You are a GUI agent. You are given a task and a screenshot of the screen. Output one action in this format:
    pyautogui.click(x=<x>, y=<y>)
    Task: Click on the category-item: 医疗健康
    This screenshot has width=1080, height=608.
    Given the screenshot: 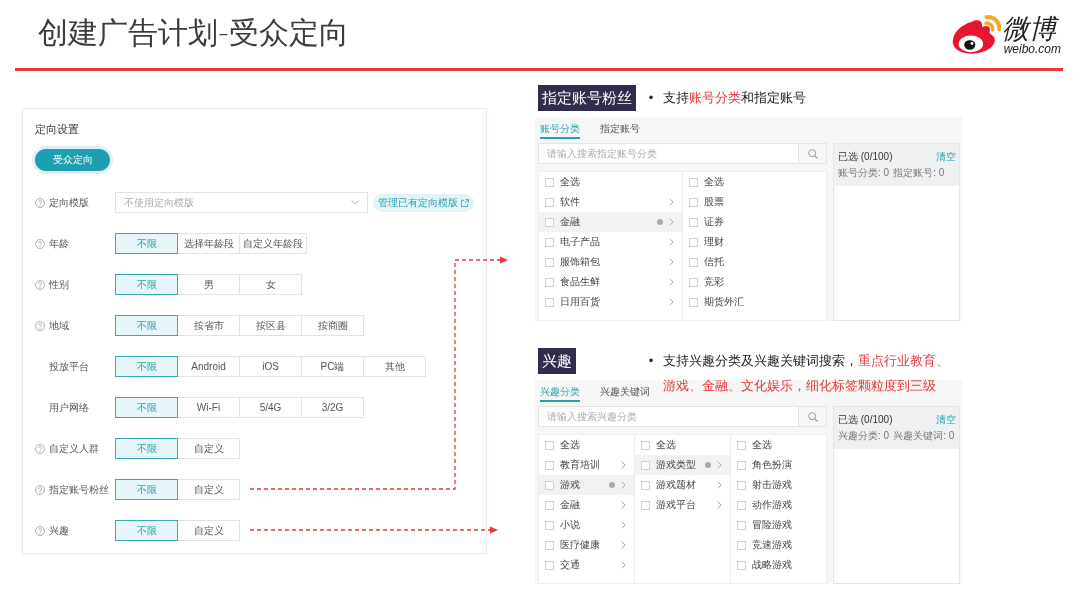 What is the action you would take?
    pyautogui.click(x=586, y=545)
    